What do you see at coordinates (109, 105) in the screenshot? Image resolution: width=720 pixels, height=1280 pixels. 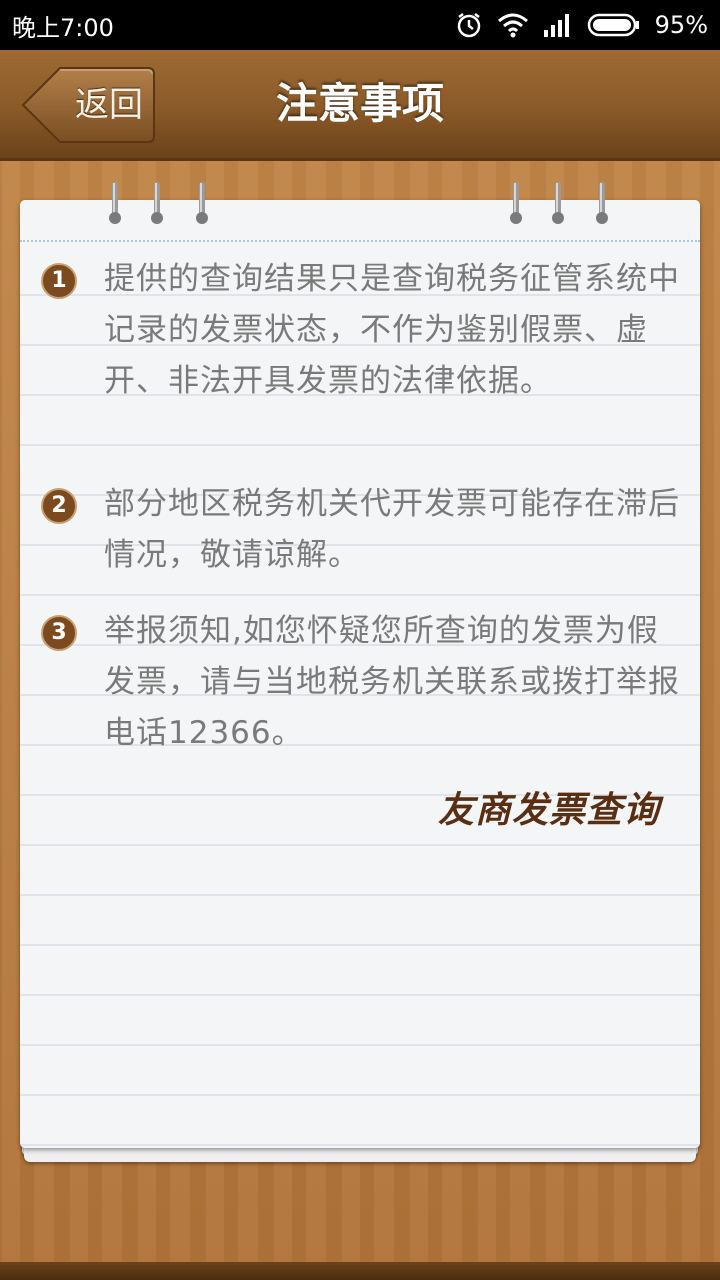 I see `back-label: 返回` at bounding box center [109, 105].